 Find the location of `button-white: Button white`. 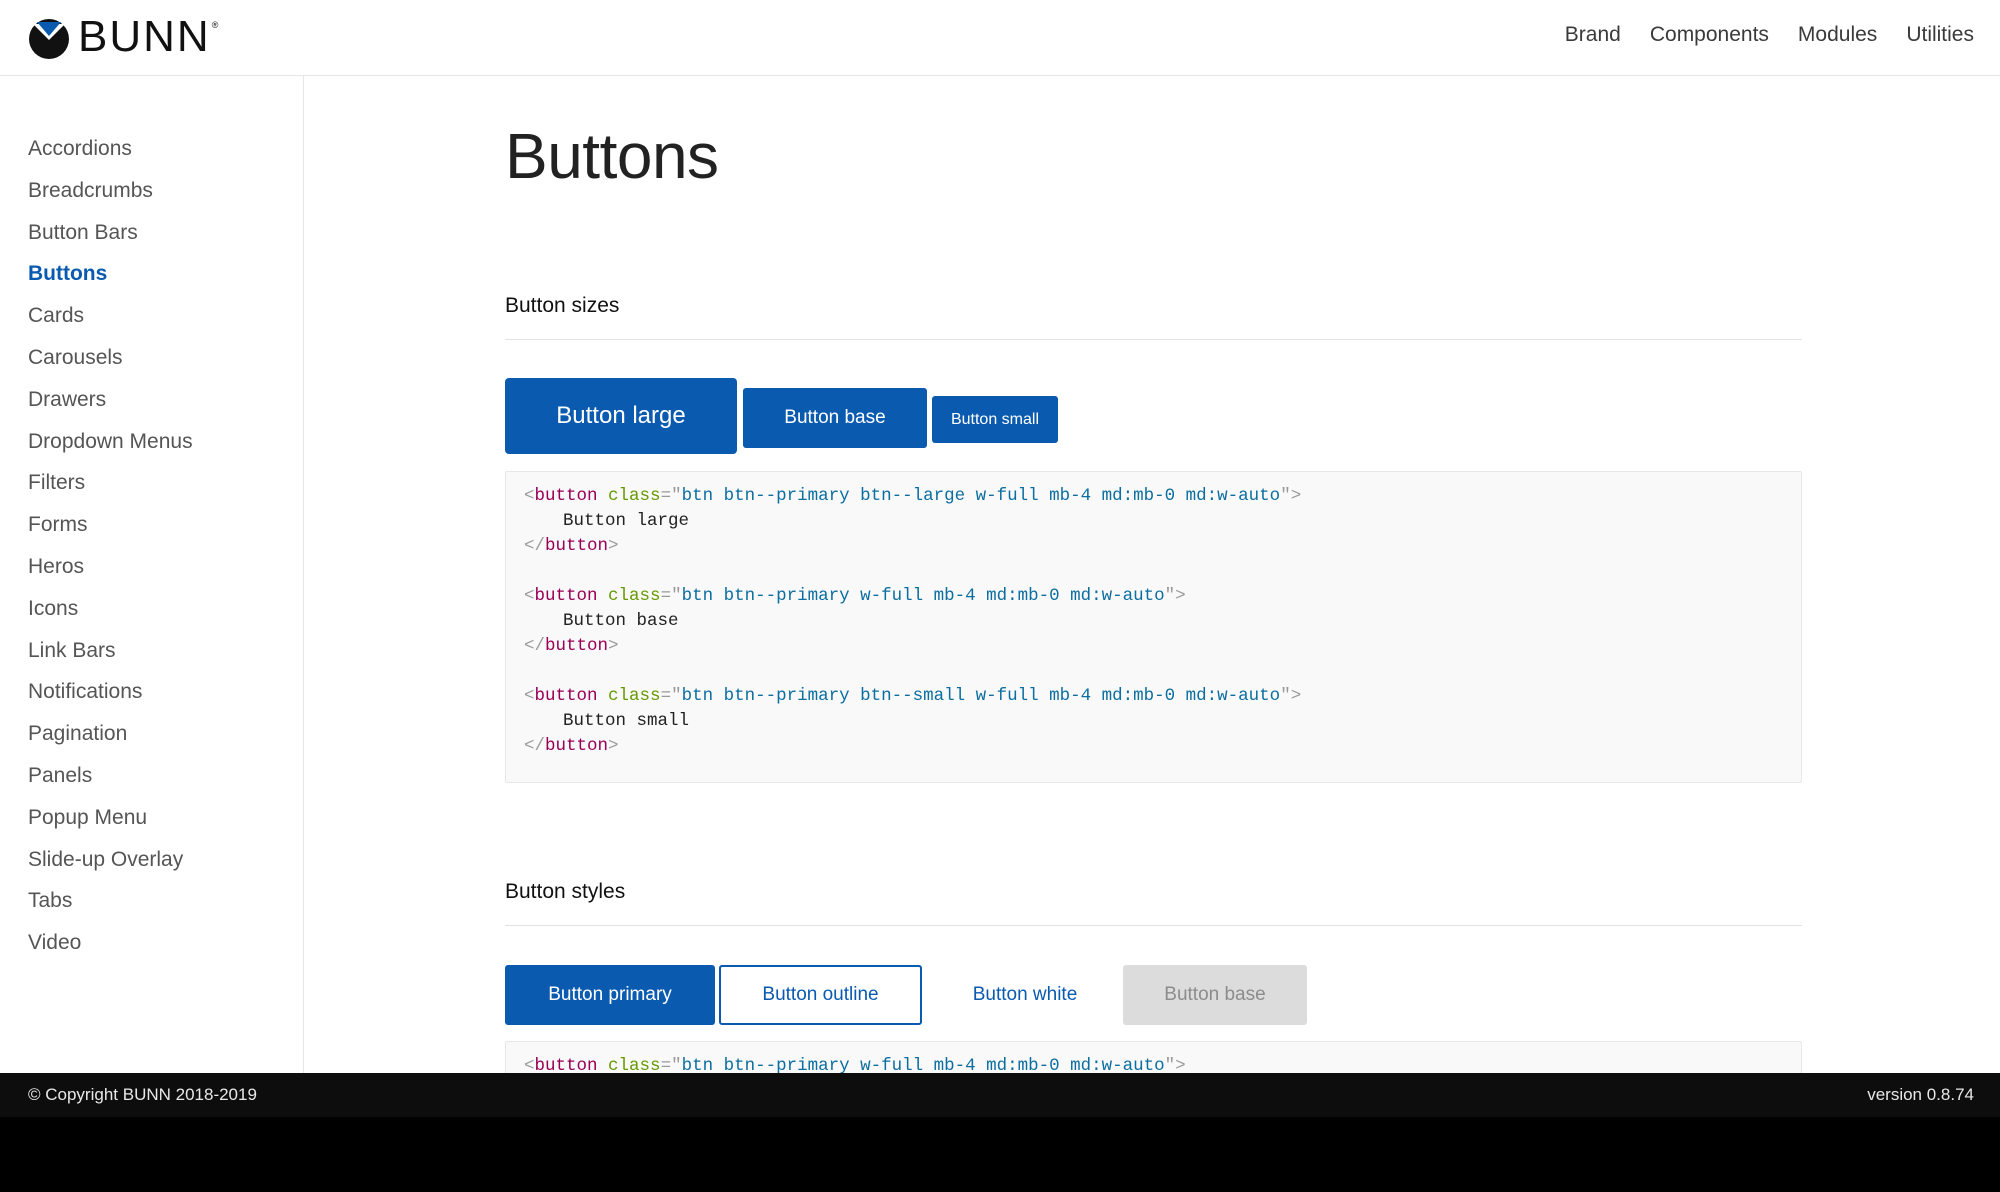

button-white: Button white is located at coordinates (1025, 995).